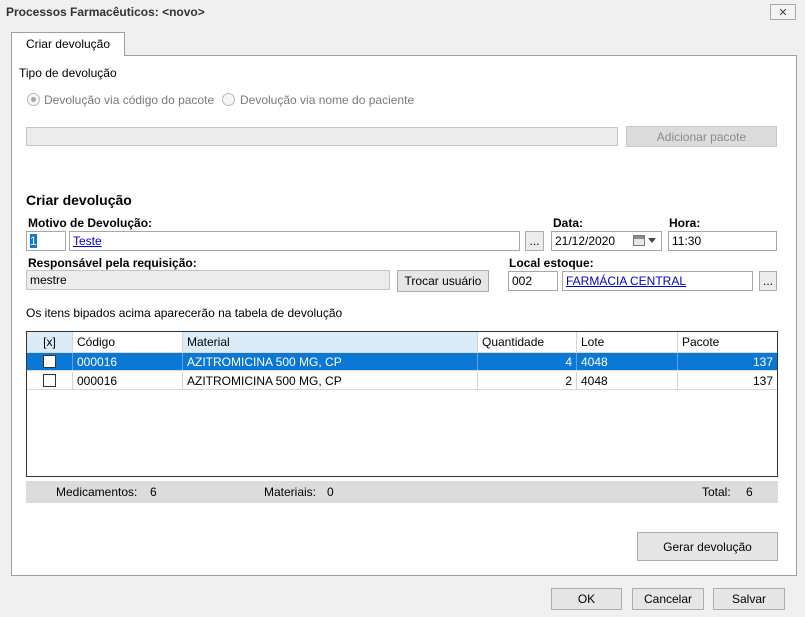 The height and width of the screenshot is (617, 805). What do you see at coordinates (749, 599) in the screenshot?
I see `save-button: Salvar` at bounding box center [749, 599].